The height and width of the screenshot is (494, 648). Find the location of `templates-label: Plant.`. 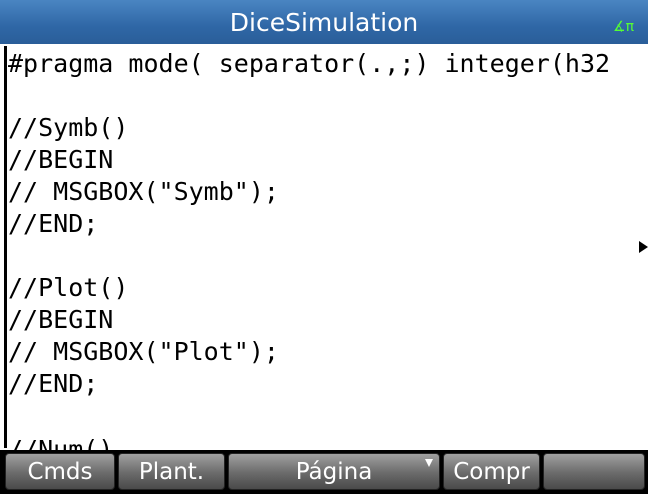

templates-label: Plant. is located at coordinates (171, 472).